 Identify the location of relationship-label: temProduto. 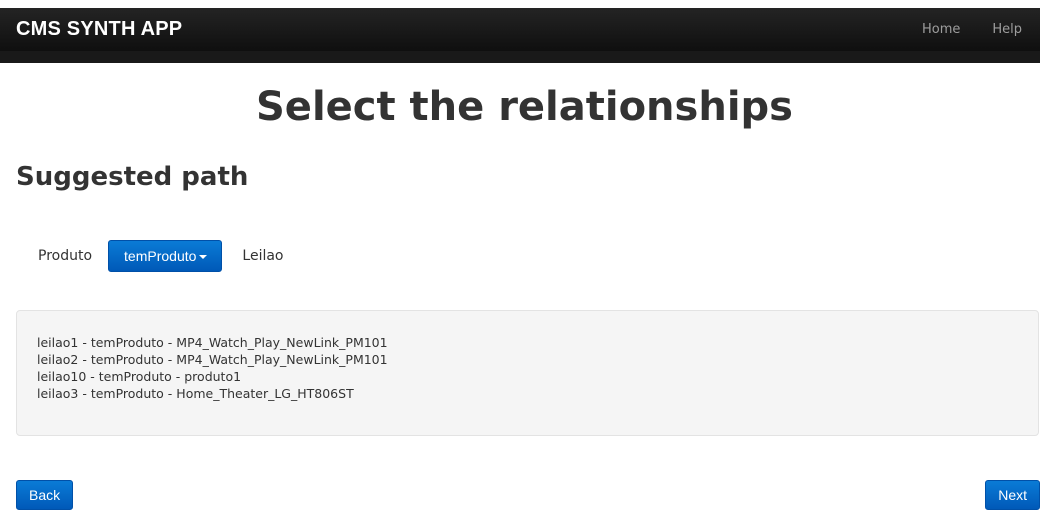
(160, 256).